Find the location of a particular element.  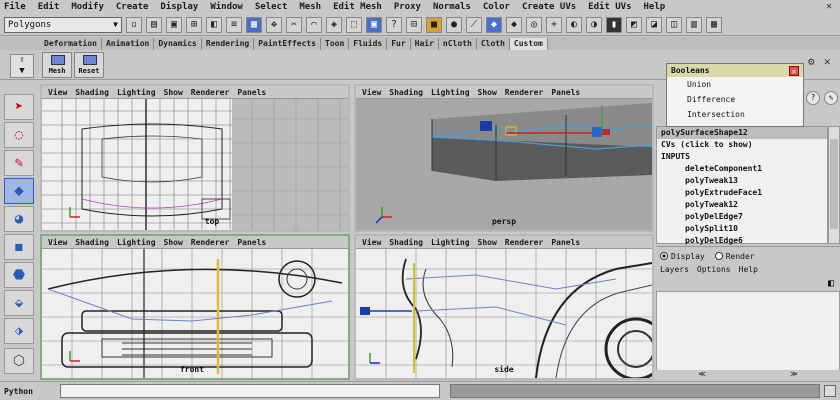

shelf-button-mesh: Mesh is located at coordinates (57, 65).